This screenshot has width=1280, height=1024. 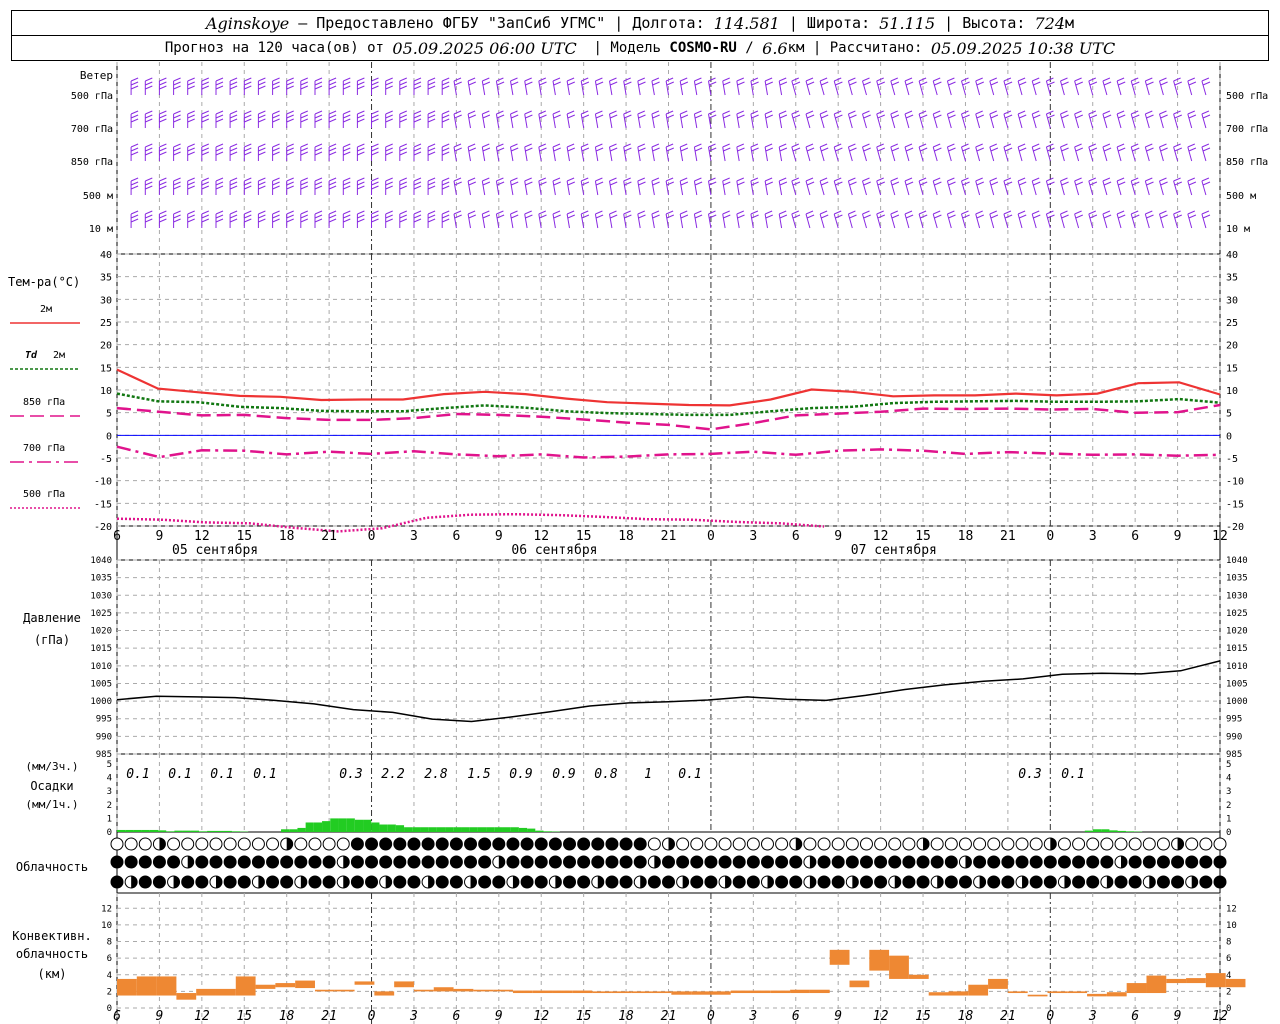 I want to click on pressure-tick-label-left: 1015, so click(x=101, y=649).